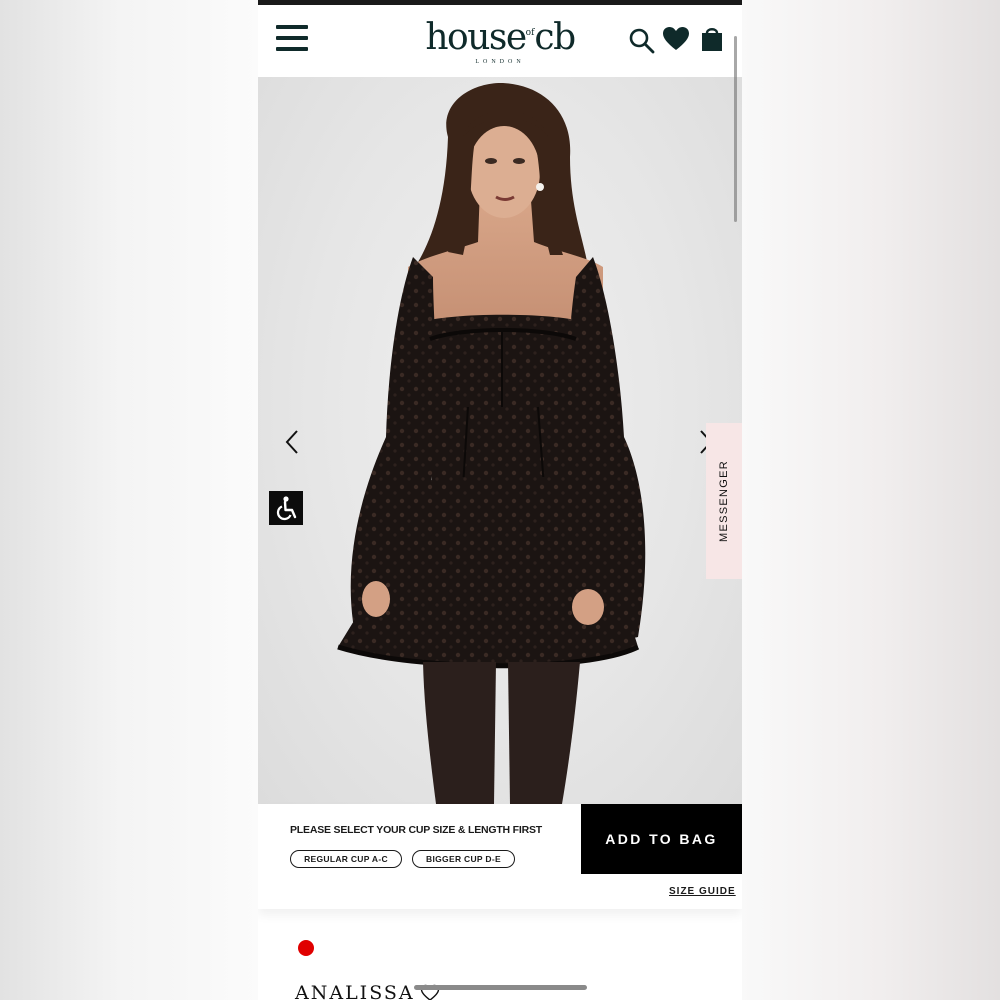  Describe the element at coordinates (463, 859) in the screenshot. I see `bigger-cup-option: BIGGER CUP D-E` at that location.